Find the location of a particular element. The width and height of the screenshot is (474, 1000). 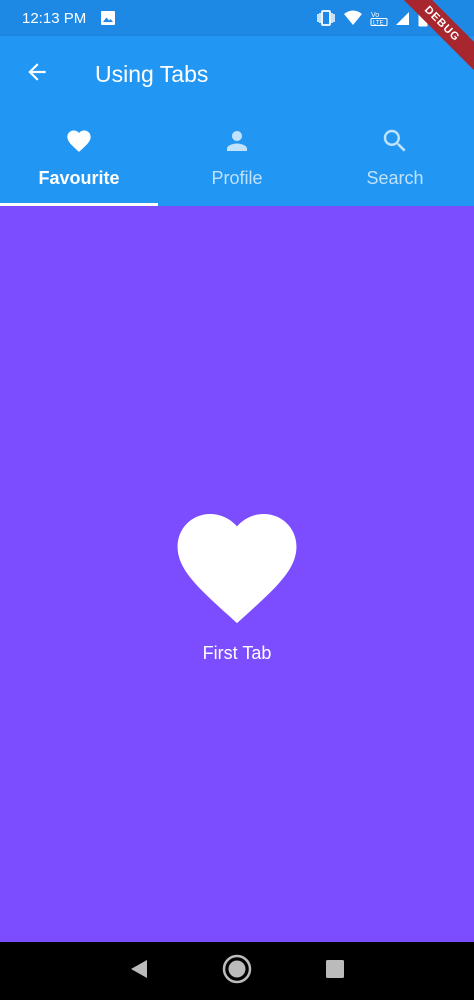

arrow-back-icon is located at coordinates (37, 74).